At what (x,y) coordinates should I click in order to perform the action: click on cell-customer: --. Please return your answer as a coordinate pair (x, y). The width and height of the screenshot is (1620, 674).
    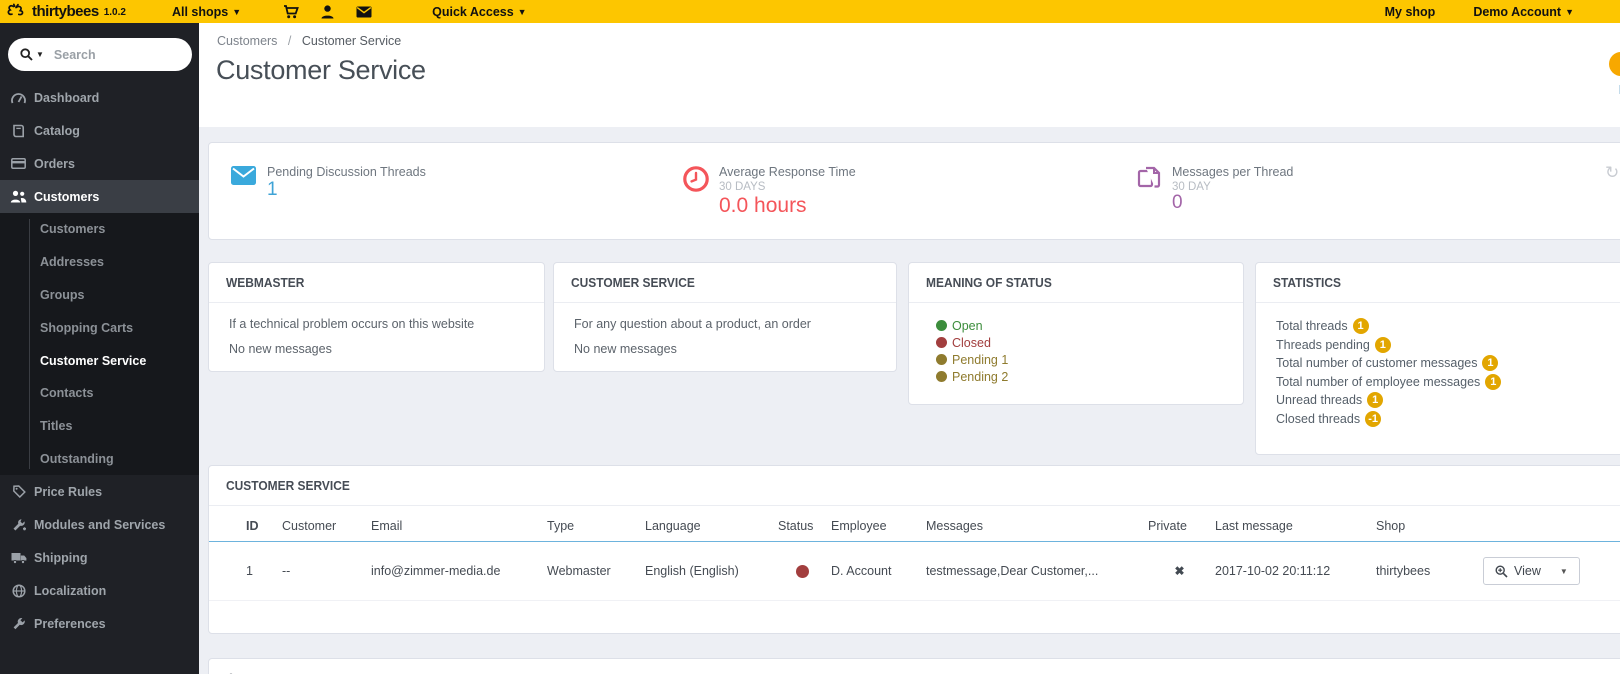
    Looking at the image, I should click on (326, 571).